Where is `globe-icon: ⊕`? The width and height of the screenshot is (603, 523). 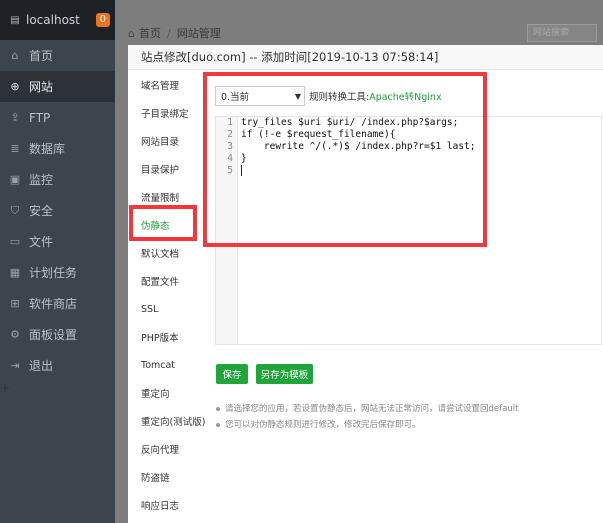
globe-icon: ⊕ is located at coordinates (15, 86).